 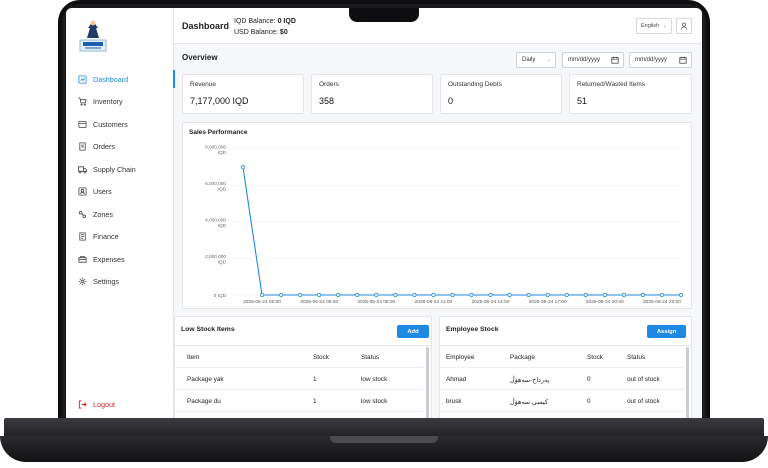 I want to click on revenue-card: Revenue 7,177,000 IQD, so click(x=243, y=94).